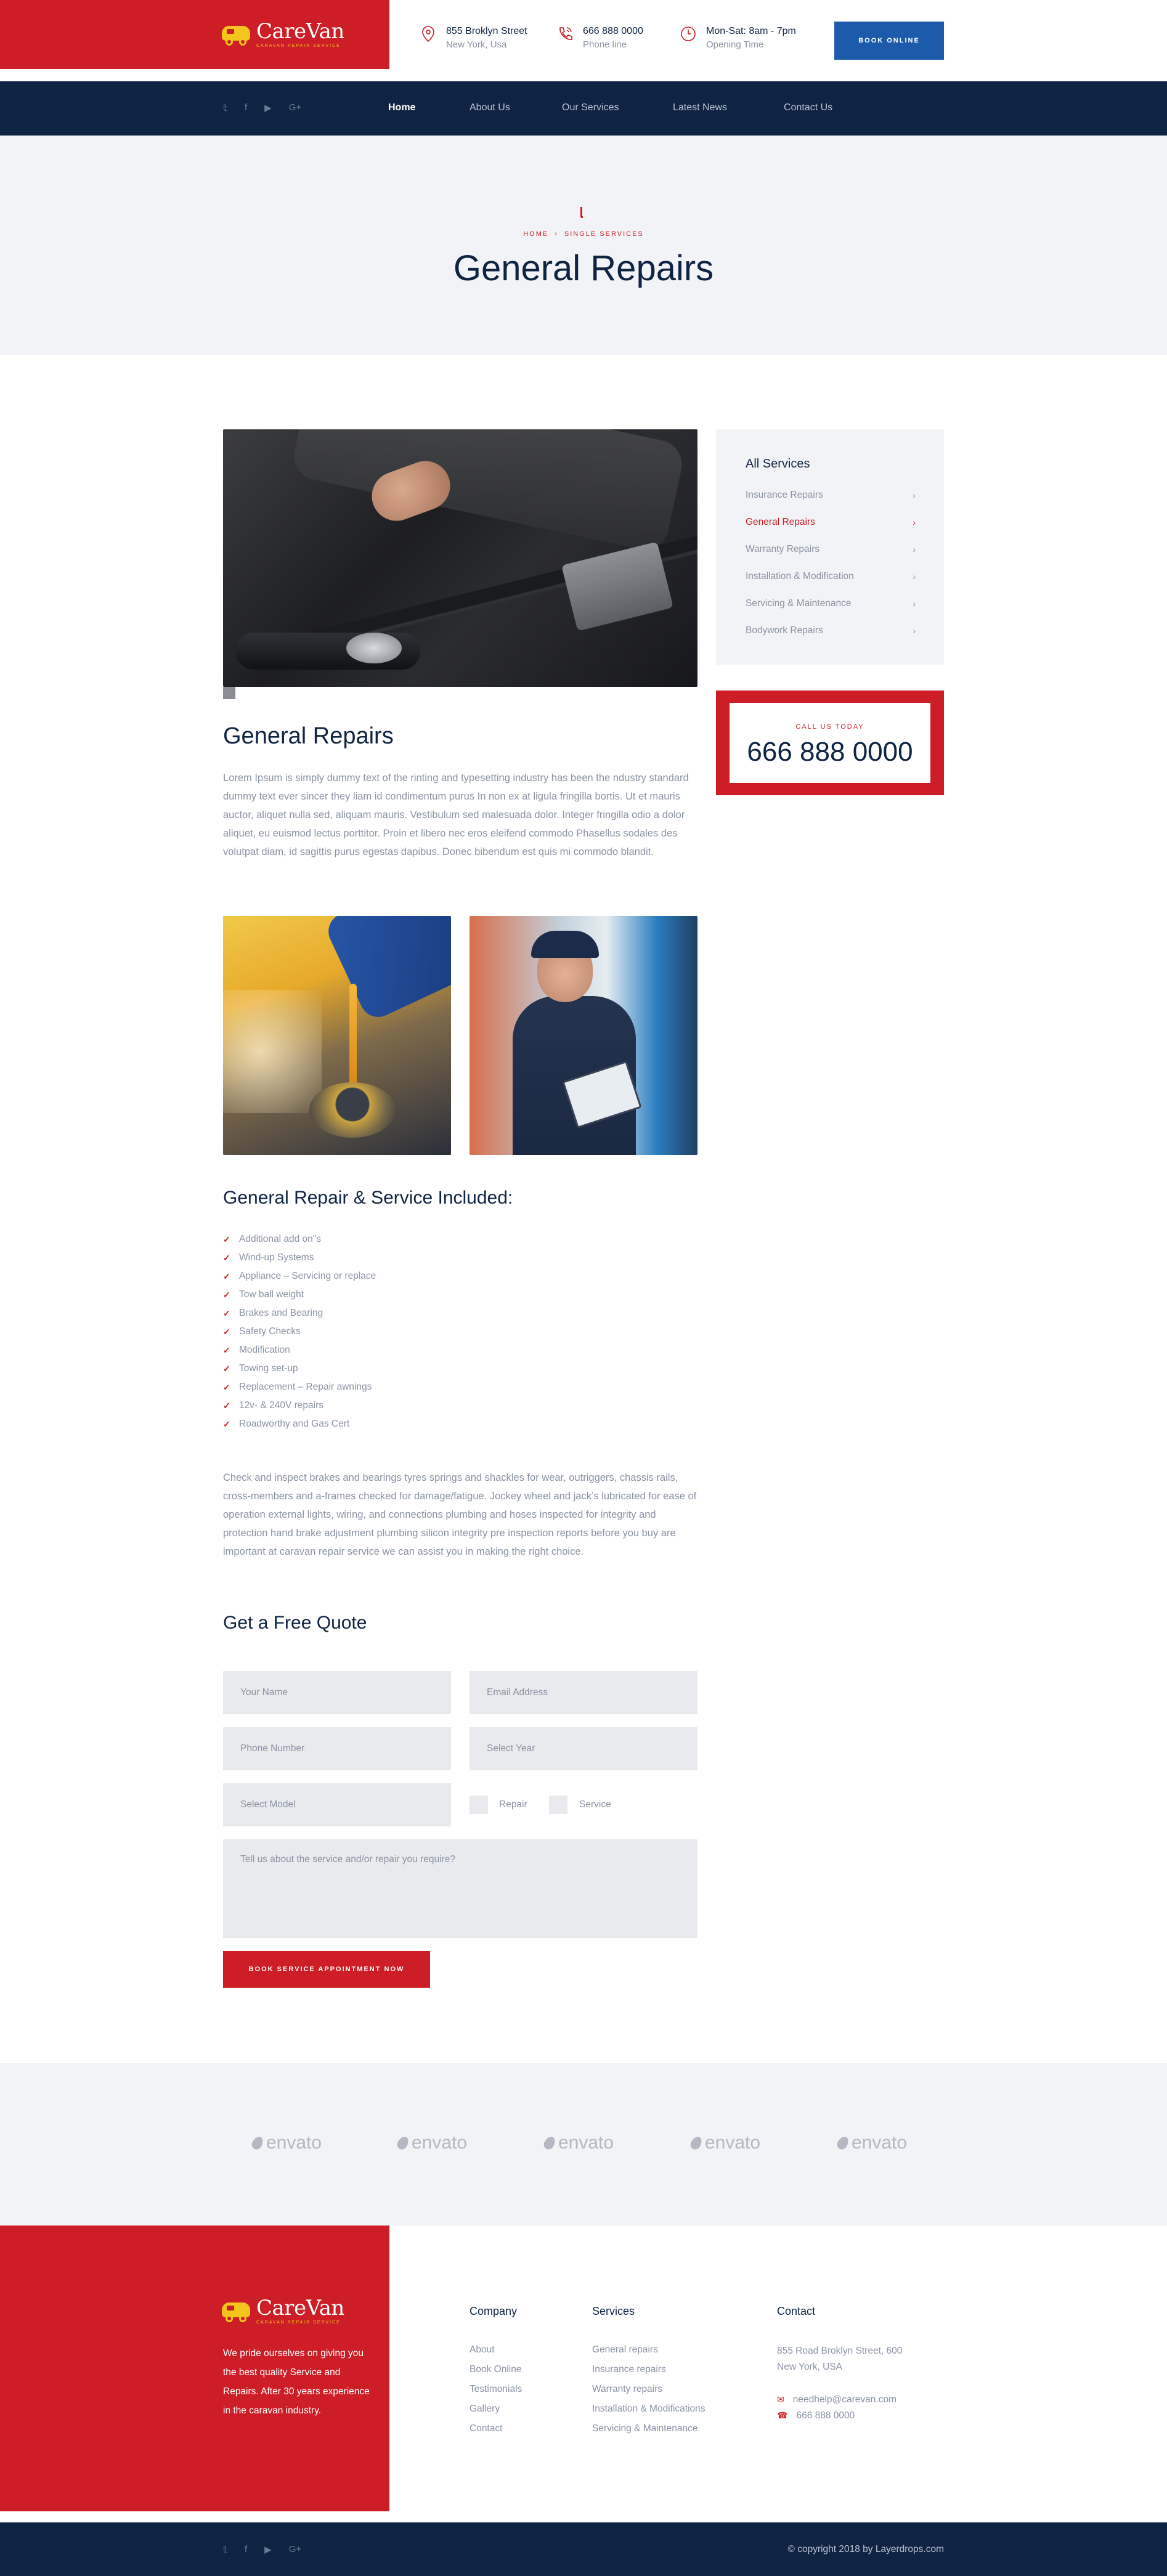 The height and width of the screenshot is (2576, 1167). What do you see at coordinates (300, 2308) in the screenshot?
I see `footer-brand-name: CareVan` at bounding box center [300, 2308].